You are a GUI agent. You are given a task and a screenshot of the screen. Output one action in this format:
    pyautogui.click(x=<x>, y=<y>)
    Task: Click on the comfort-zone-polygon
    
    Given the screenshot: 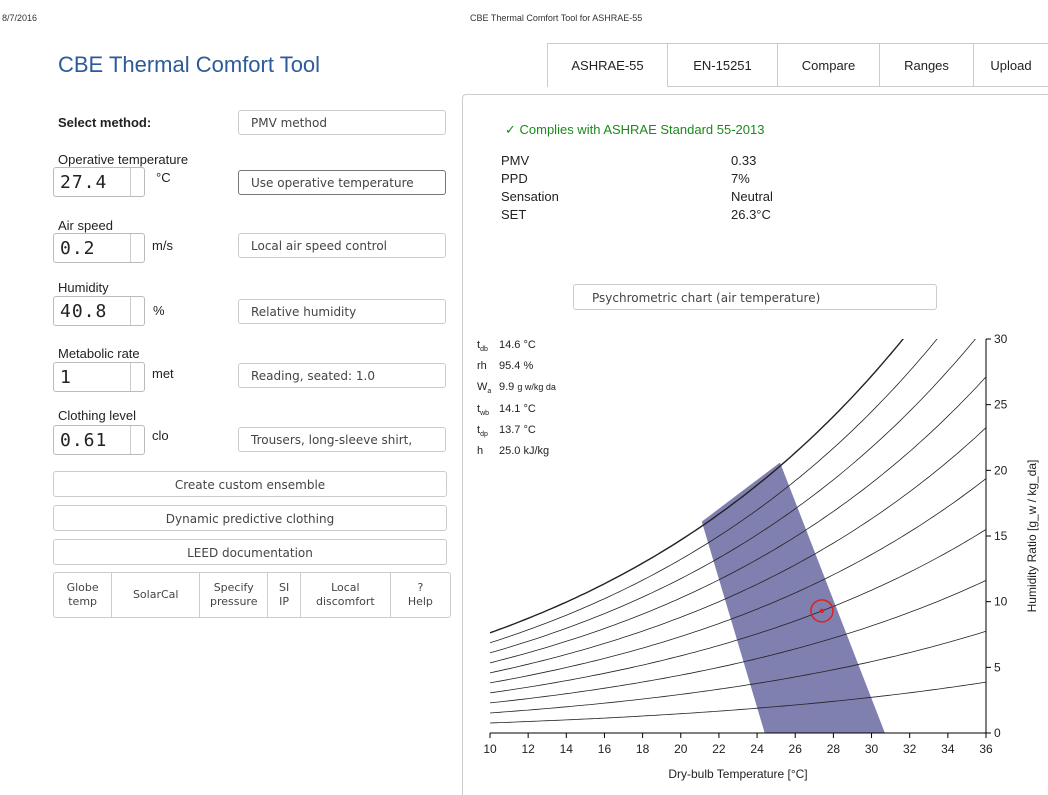 What is the action you would take?
    pyautogui.click(x=793, y=597)
    